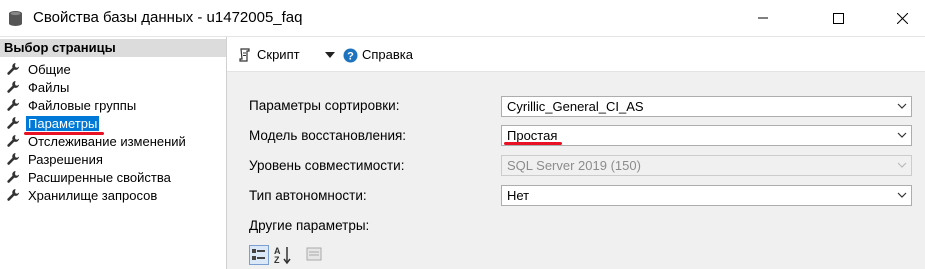 Image resolution: width=925 pixels, height=269 pixels. I want to click on compat-level-select: SQL Server 2019 (150), so click(706, 165).